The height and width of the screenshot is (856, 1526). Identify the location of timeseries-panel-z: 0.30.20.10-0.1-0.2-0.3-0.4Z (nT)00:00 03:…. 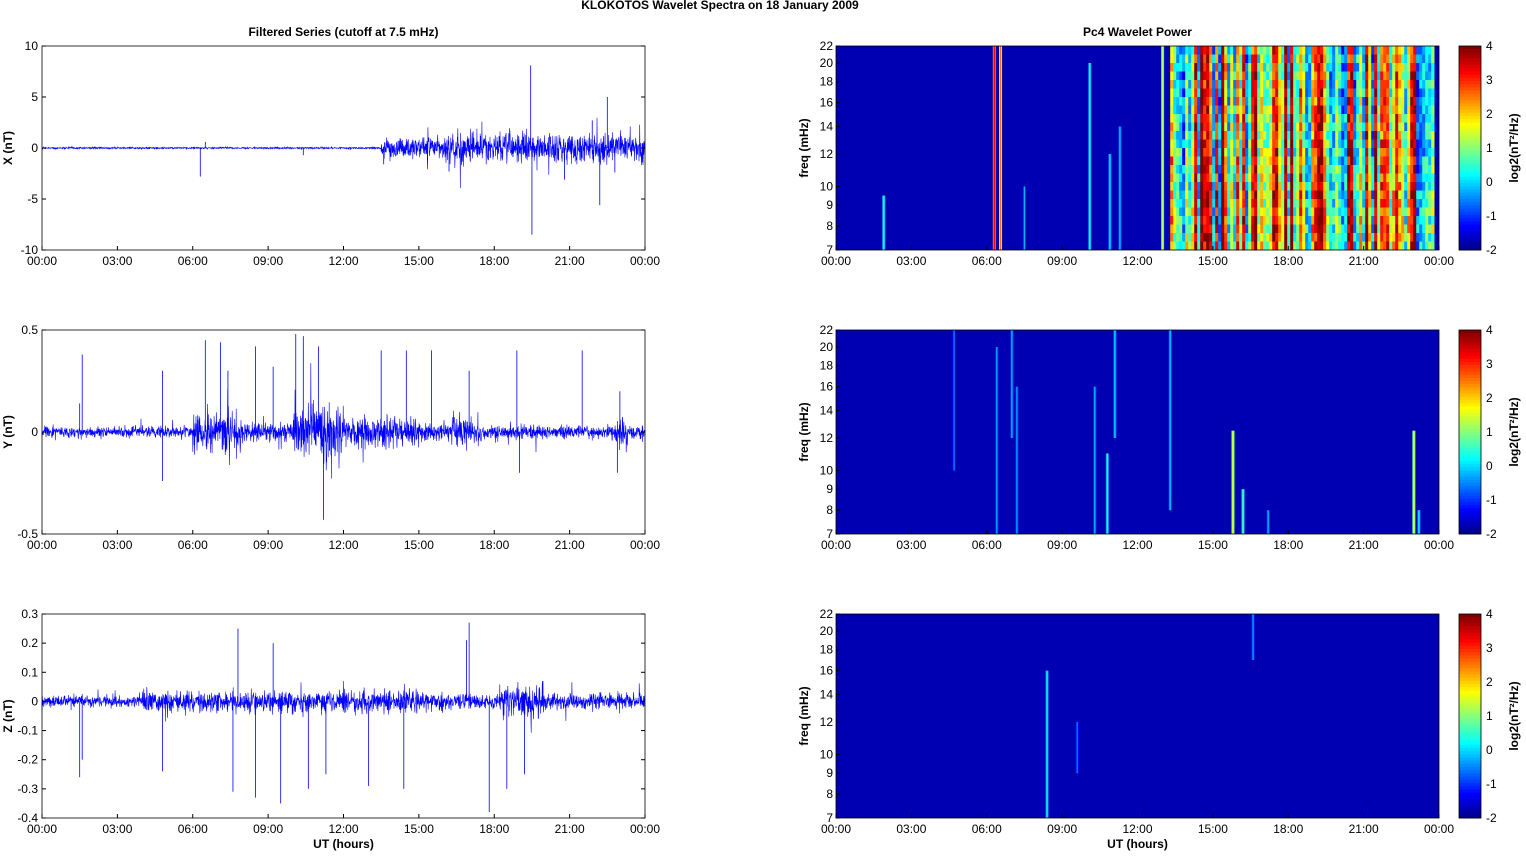
(330, 729).